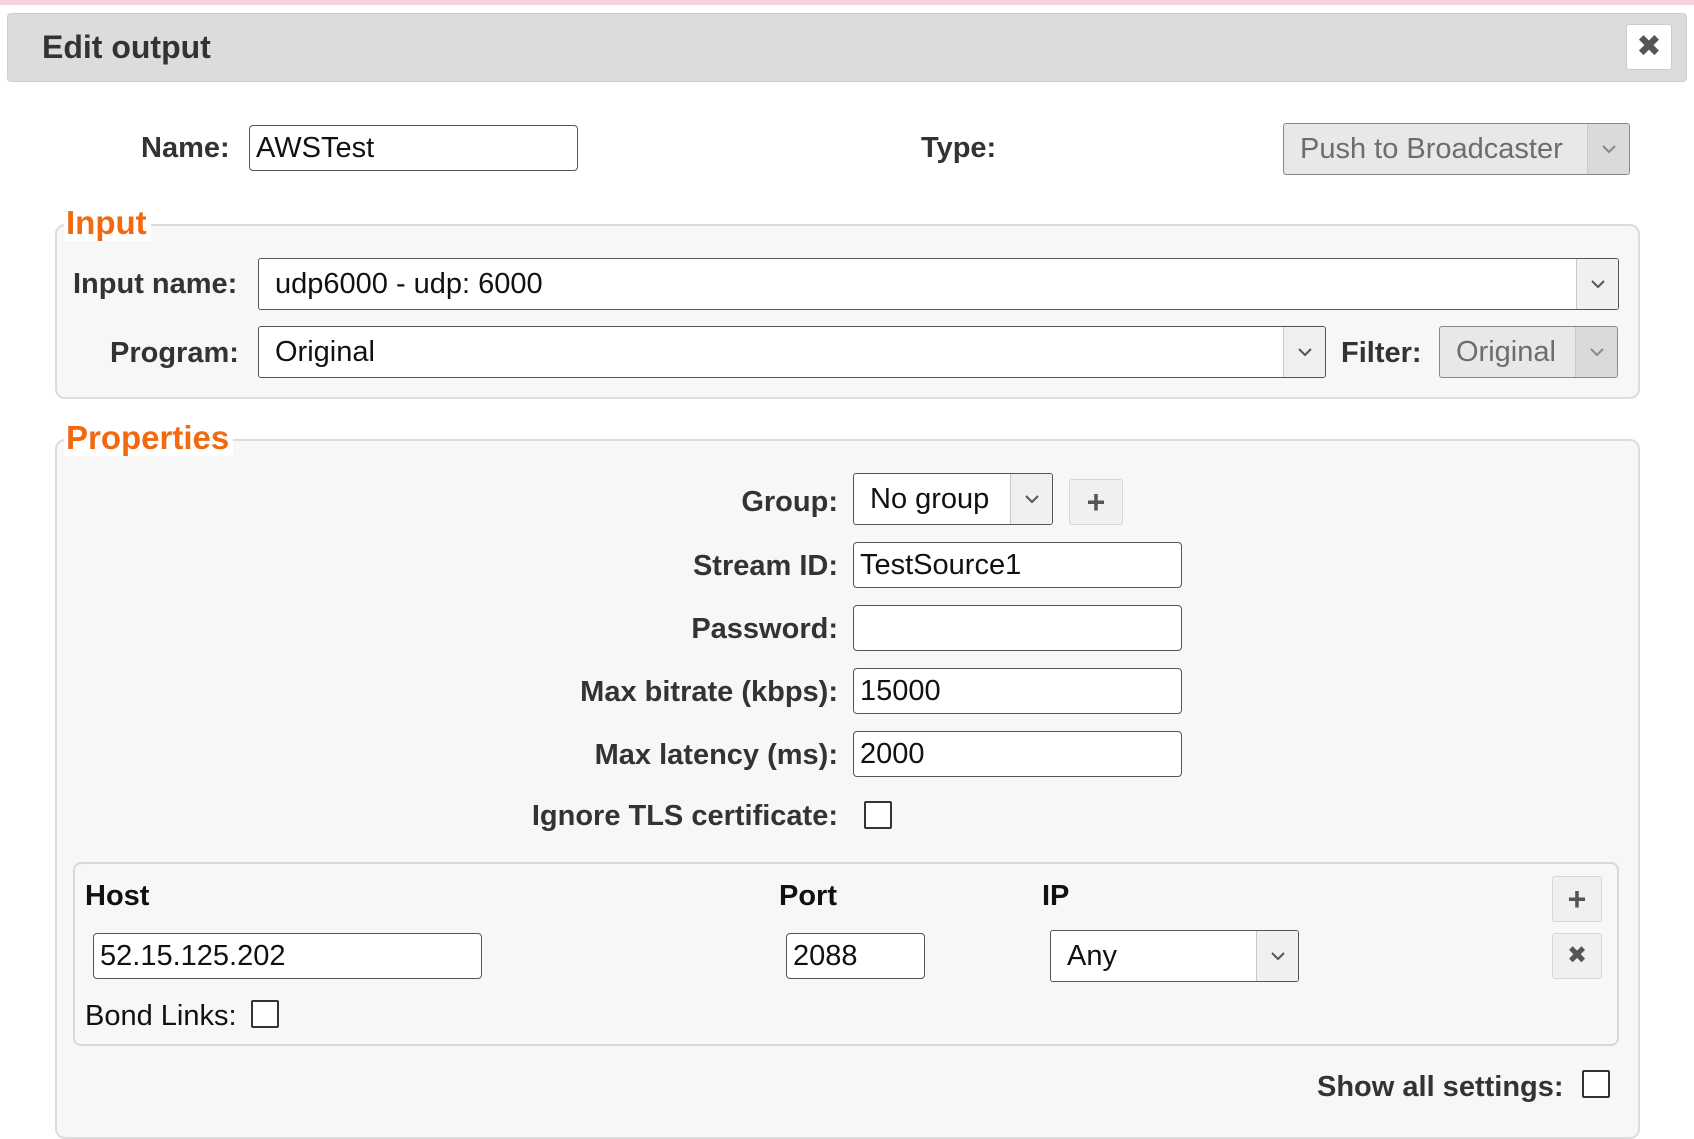 Image resolution: width=1694 pixels, height=1139 pixels. What do you see at coordinates (1506, 352) in the screenshot?
I see `filter-value: Original` at bounding box center [1506, 352].